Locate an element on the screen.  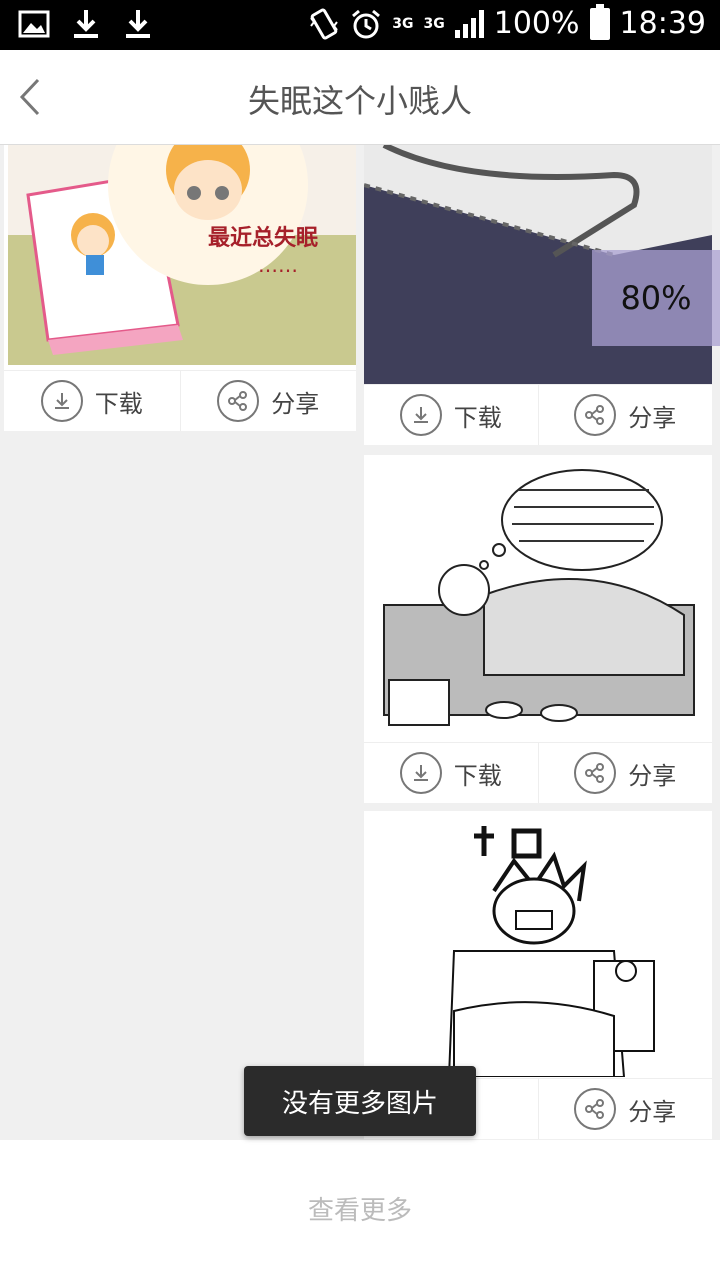
status-bar: 3G 3G 100% 18:39 is located at coordinates (360, 25).